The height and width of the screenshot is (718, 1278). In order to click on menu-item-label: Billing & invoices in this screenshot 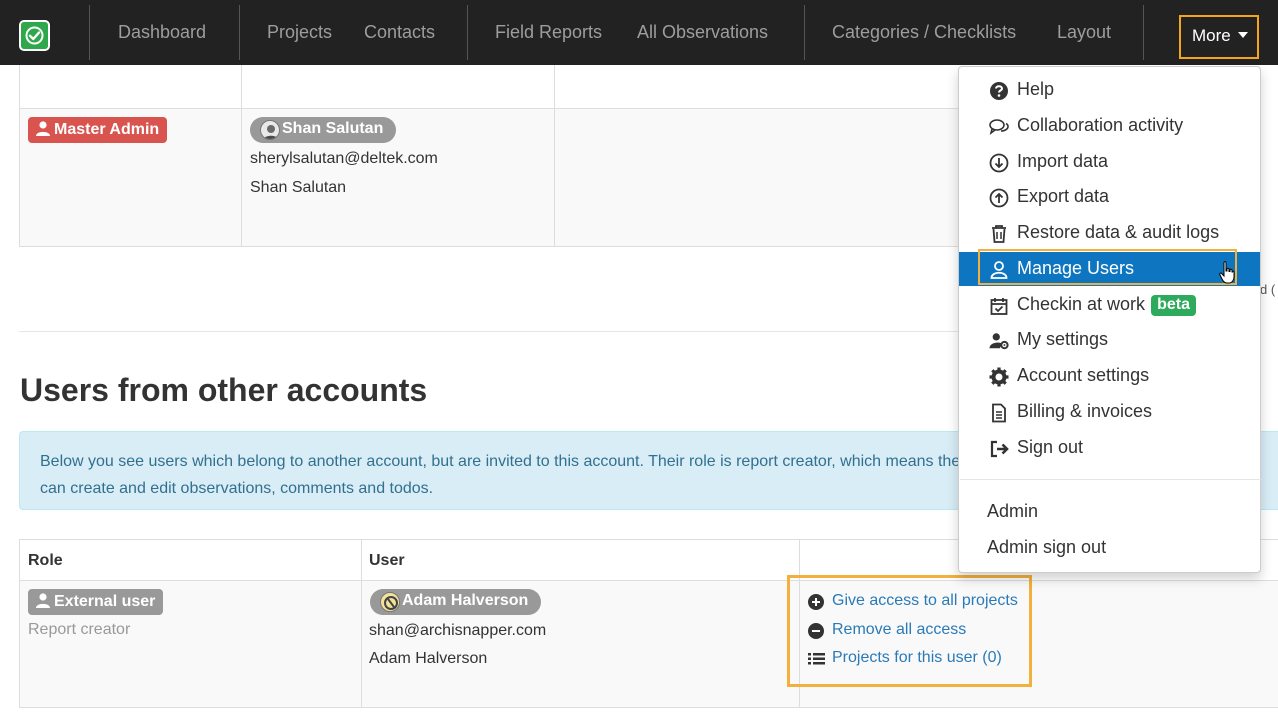, I will do `click(1085, 411)`.